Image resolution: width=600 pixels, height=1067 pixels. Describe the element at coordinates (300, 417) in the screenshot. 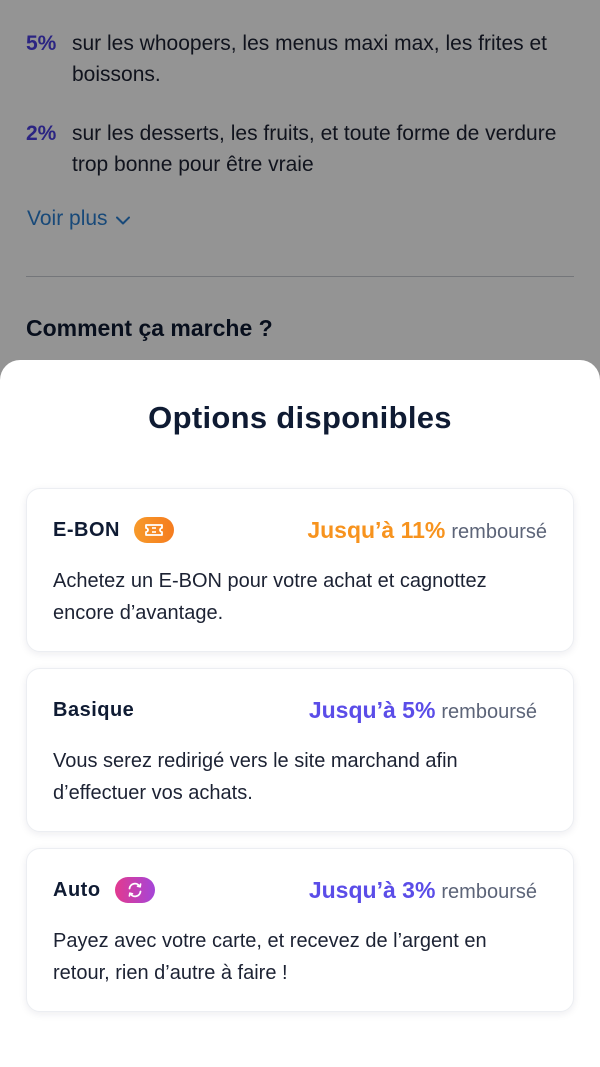

I see `sheet-title: Options disponibles` at that location.